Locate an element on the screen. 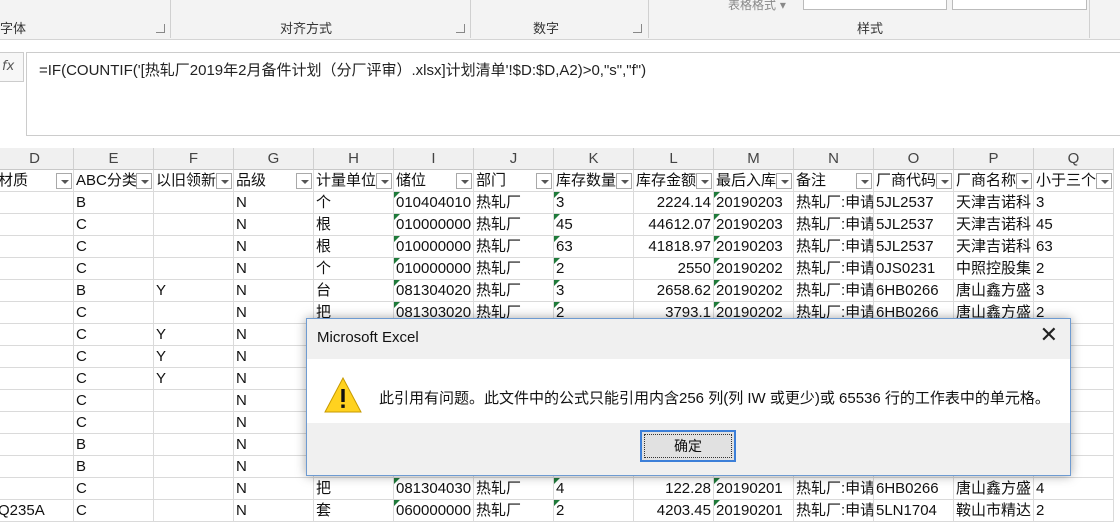 This screenshot has width=1120, height=522. column-header-j: J is located at coordinates (514, 159).